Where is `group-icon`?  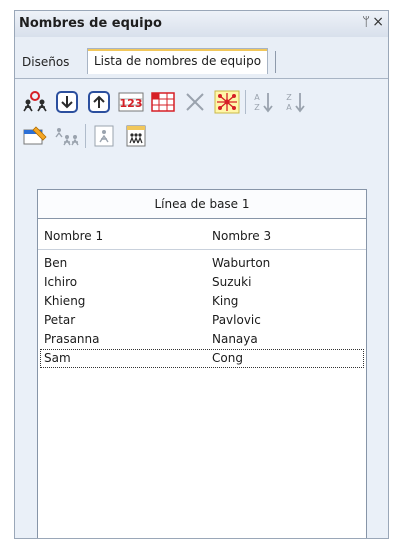 group-icon is located at coordinates (227, 102).